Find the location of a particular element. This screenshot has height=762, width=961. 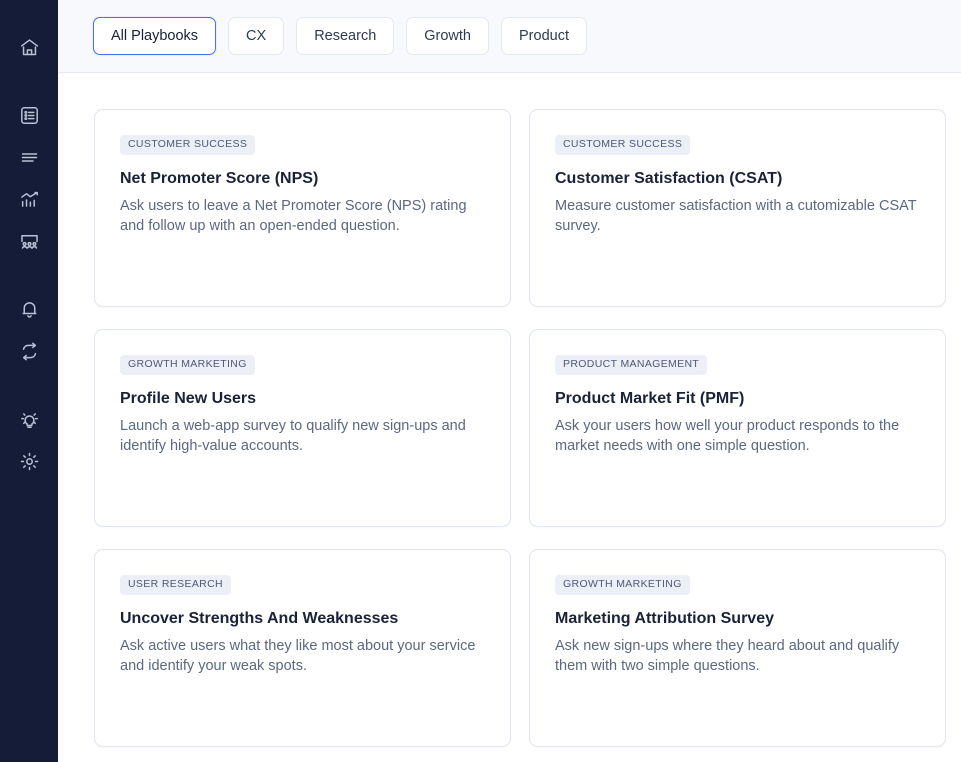

card-title: Marketing Attribution Survey is located at coordinates (664, 618).